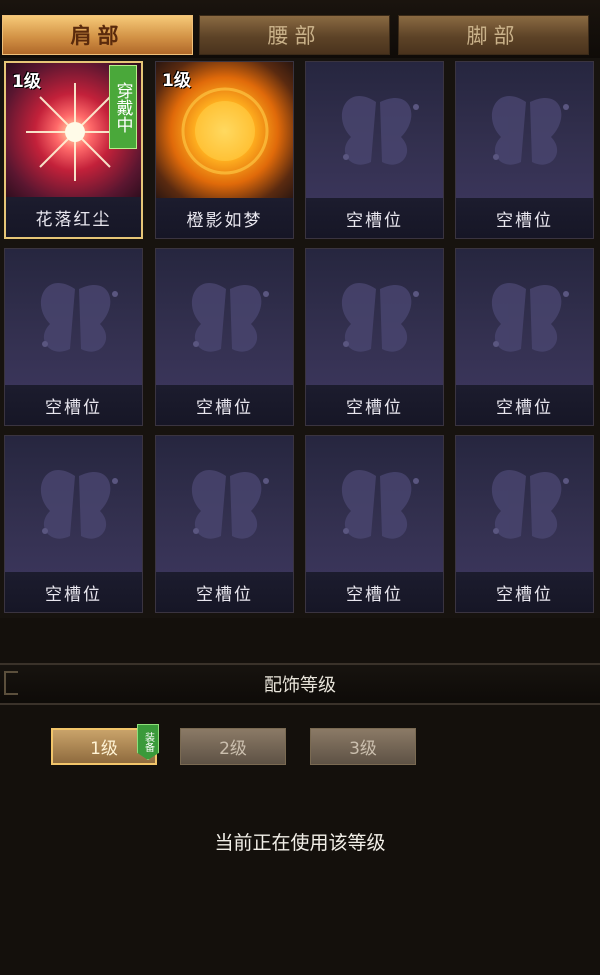  Describe the element at coordinates (97, 35) in the screenshot. I see `tab-shoulder: 肩部` at that location.